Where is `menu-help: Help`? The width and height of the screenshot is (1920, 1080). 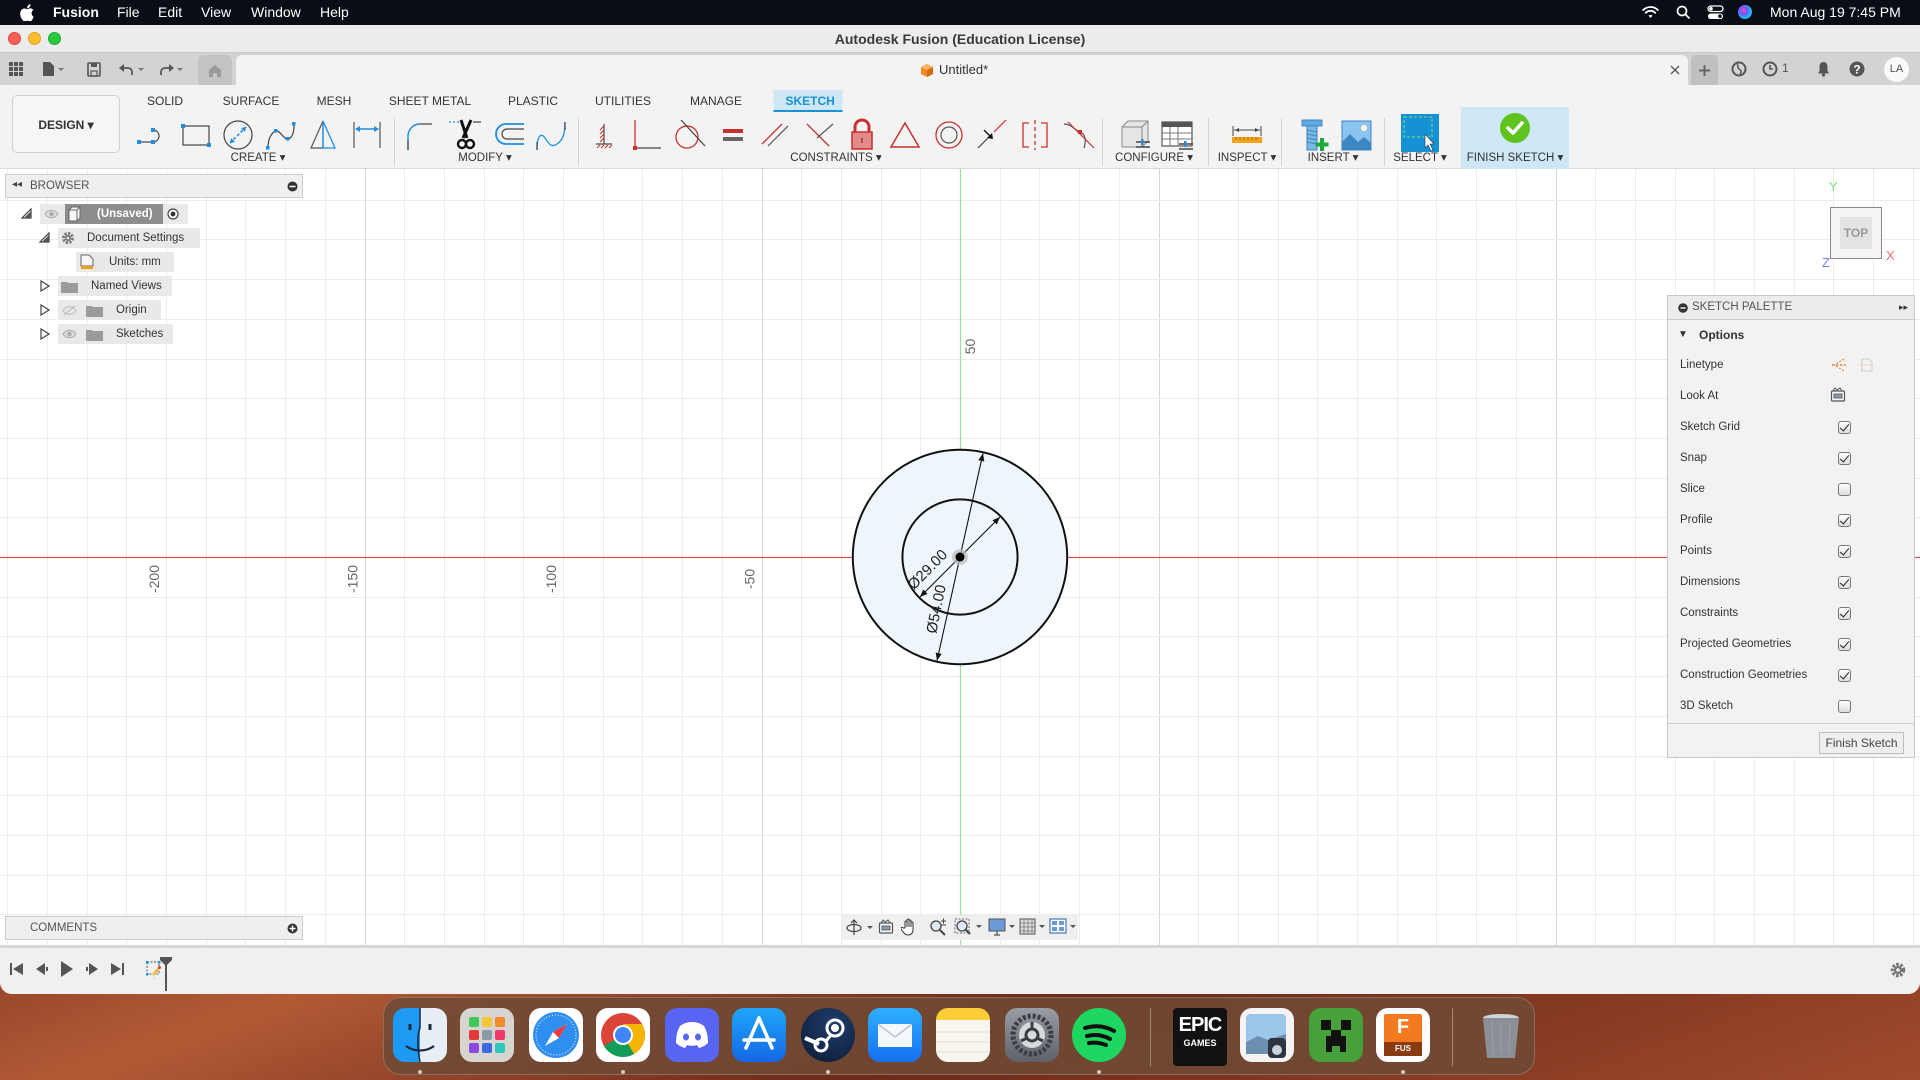
menu-help: Help is located at coordinates (334, 12).